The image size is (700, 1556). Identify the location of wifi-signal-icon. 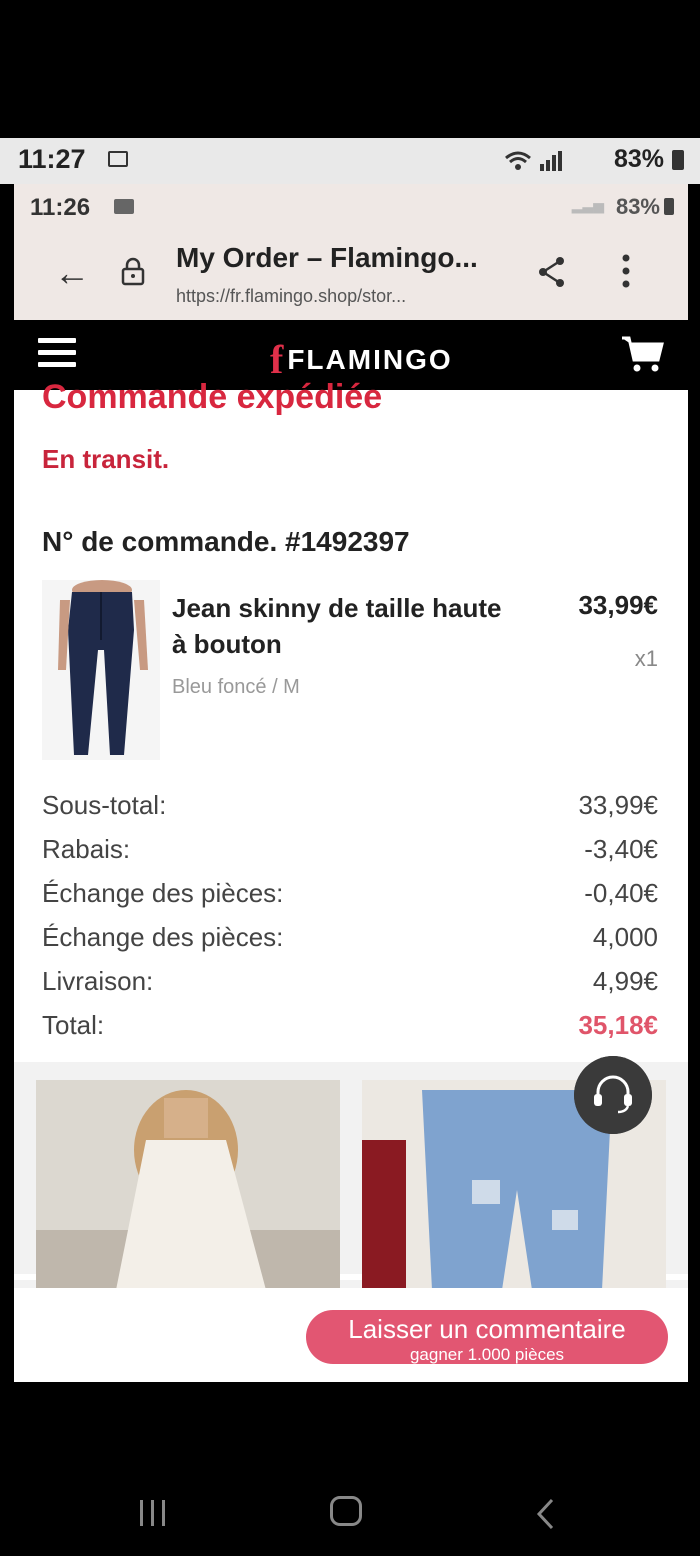
(533, 161).